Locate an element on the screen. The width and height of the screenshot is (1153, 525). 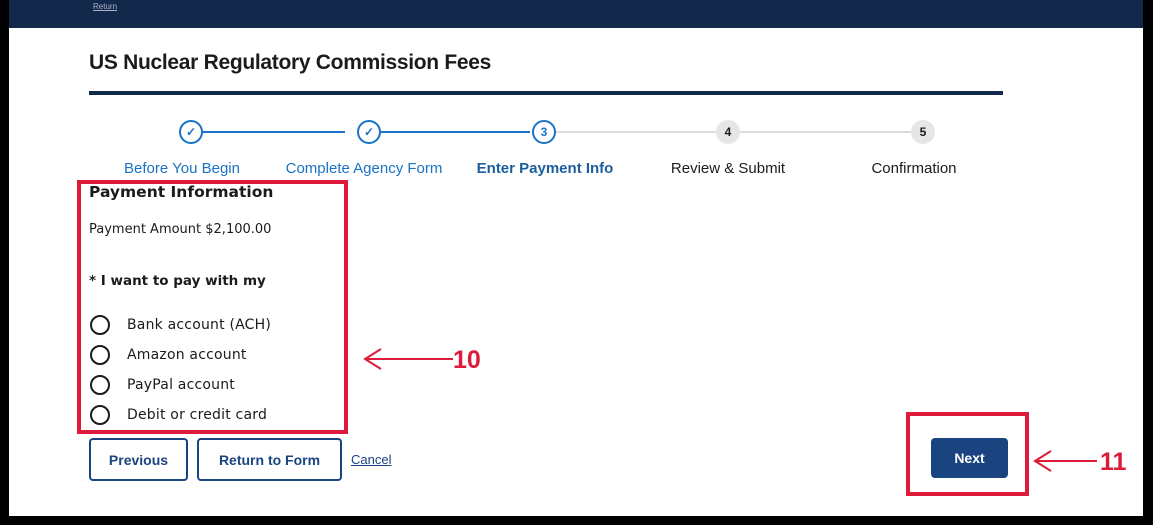
previous-button: Previous is located at coordinates (138, 459).